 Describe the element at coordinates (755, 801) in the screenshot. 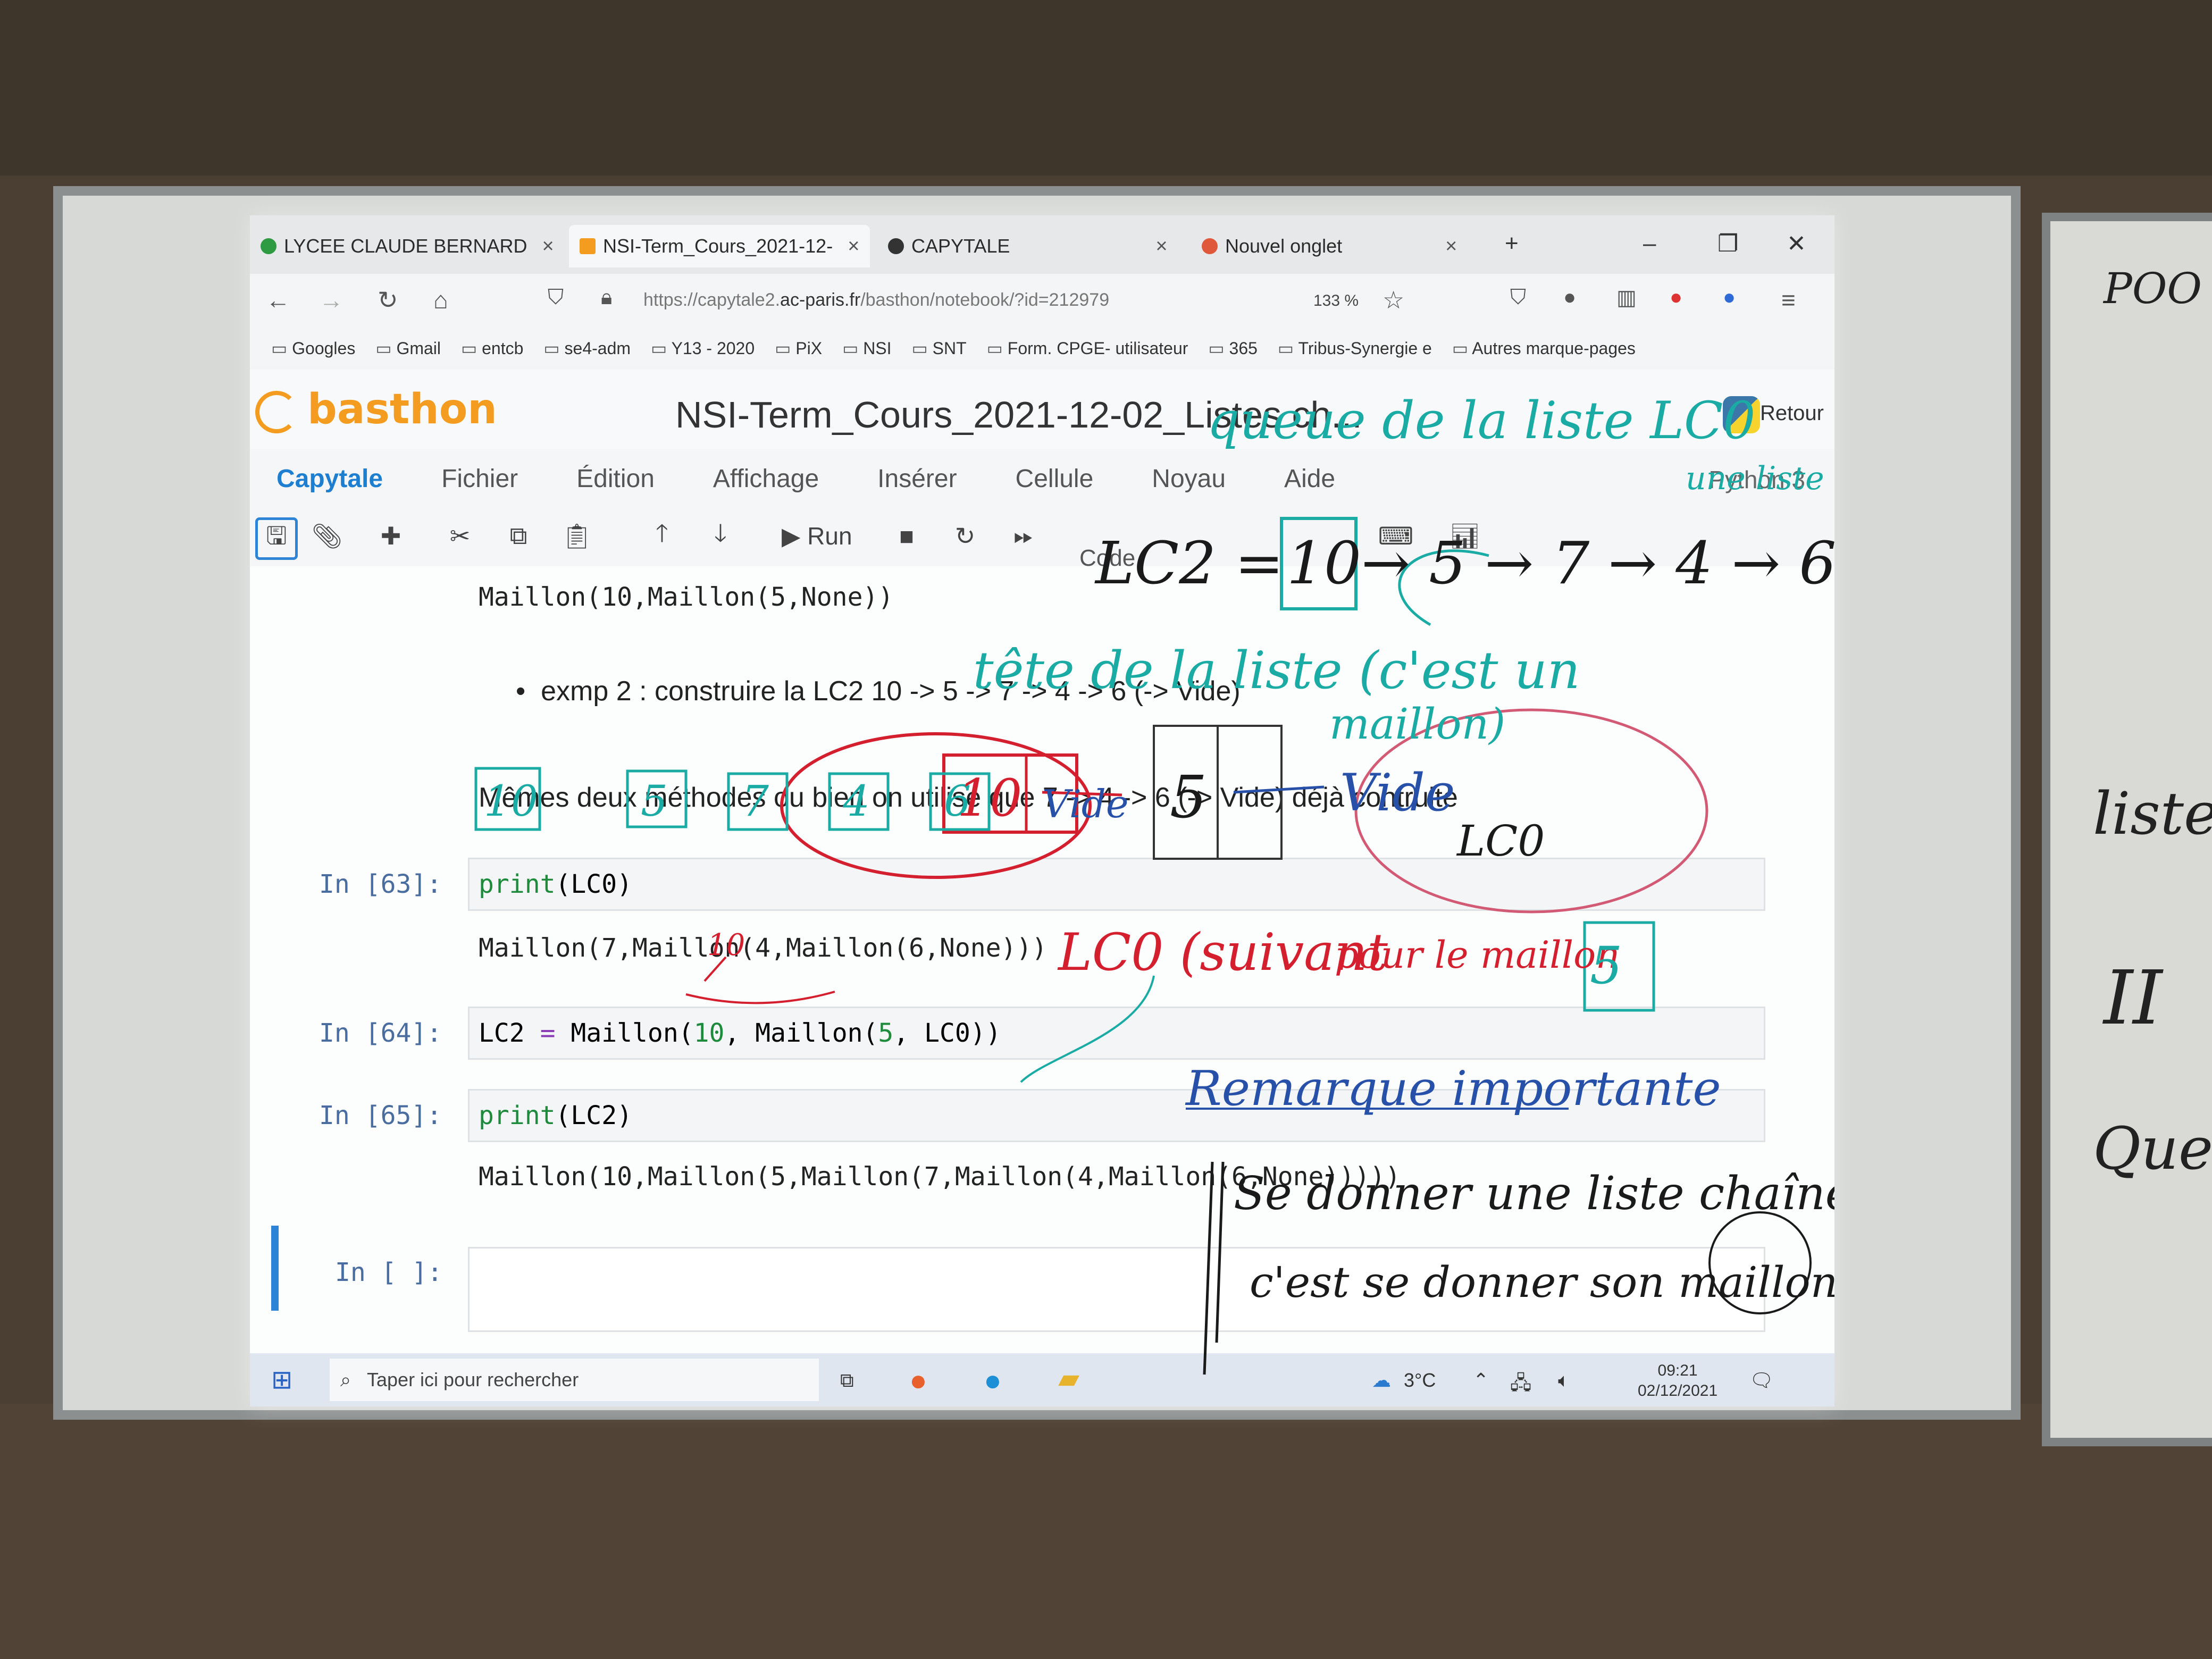

I see `chain-box-value: 7` at that location.